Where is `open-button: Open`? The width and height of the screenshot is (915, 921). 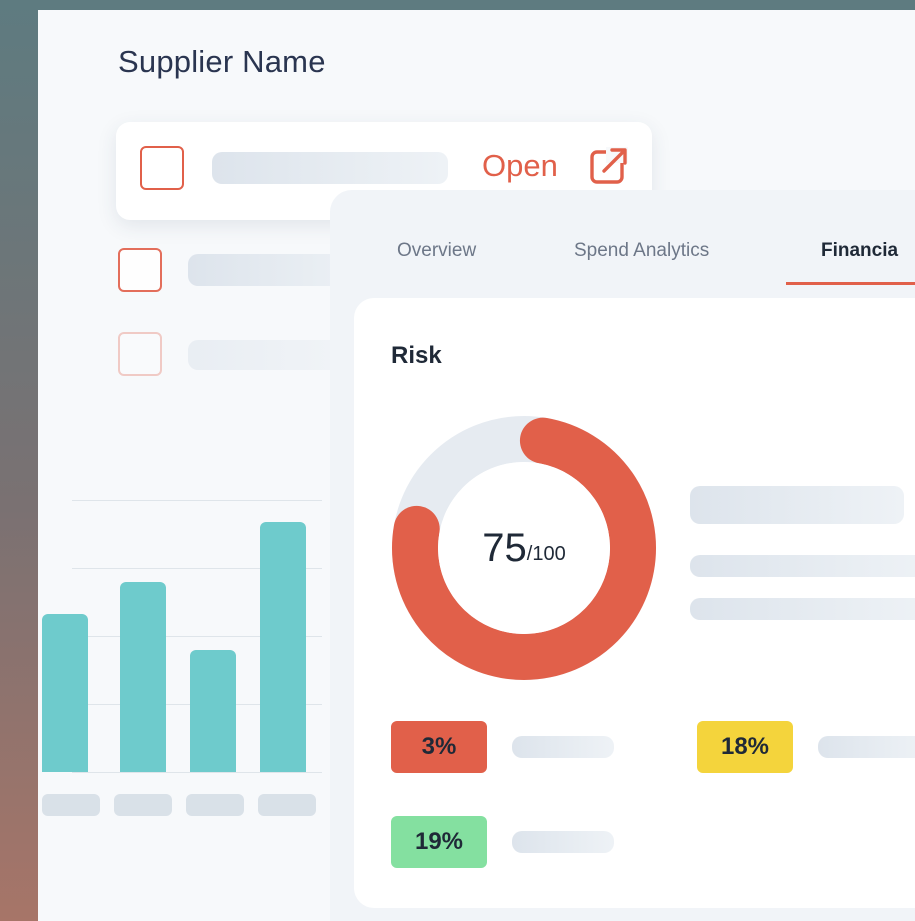 open-button: Open is located at coordinates (520, 166).